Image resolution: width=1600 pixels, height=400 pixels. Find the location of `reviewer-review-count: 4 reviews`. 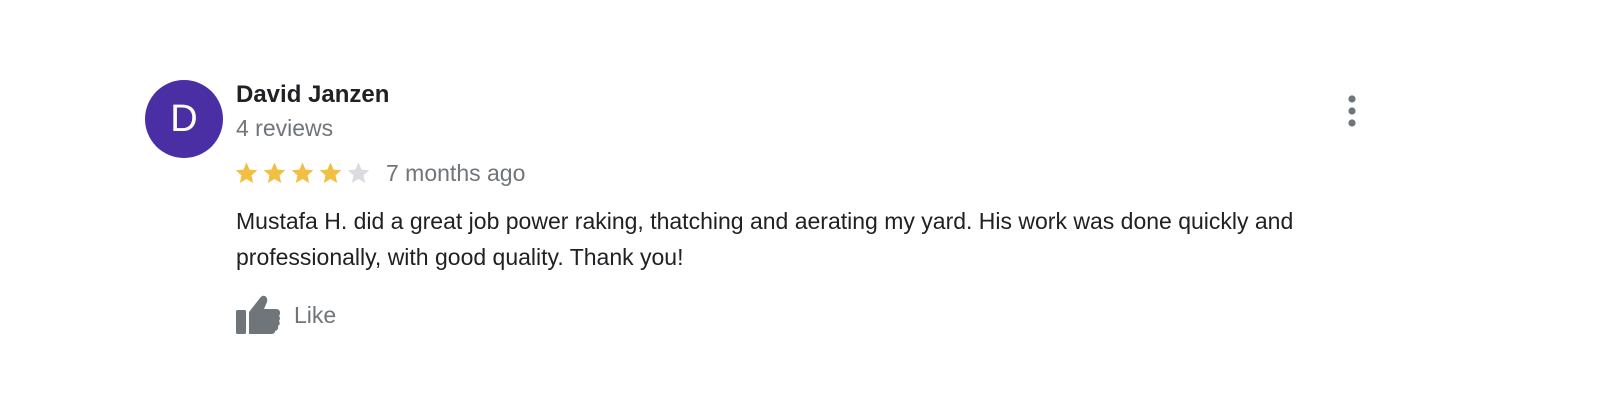

reviewer-review-count: 4 reviews is located at coordinates (284, 128).